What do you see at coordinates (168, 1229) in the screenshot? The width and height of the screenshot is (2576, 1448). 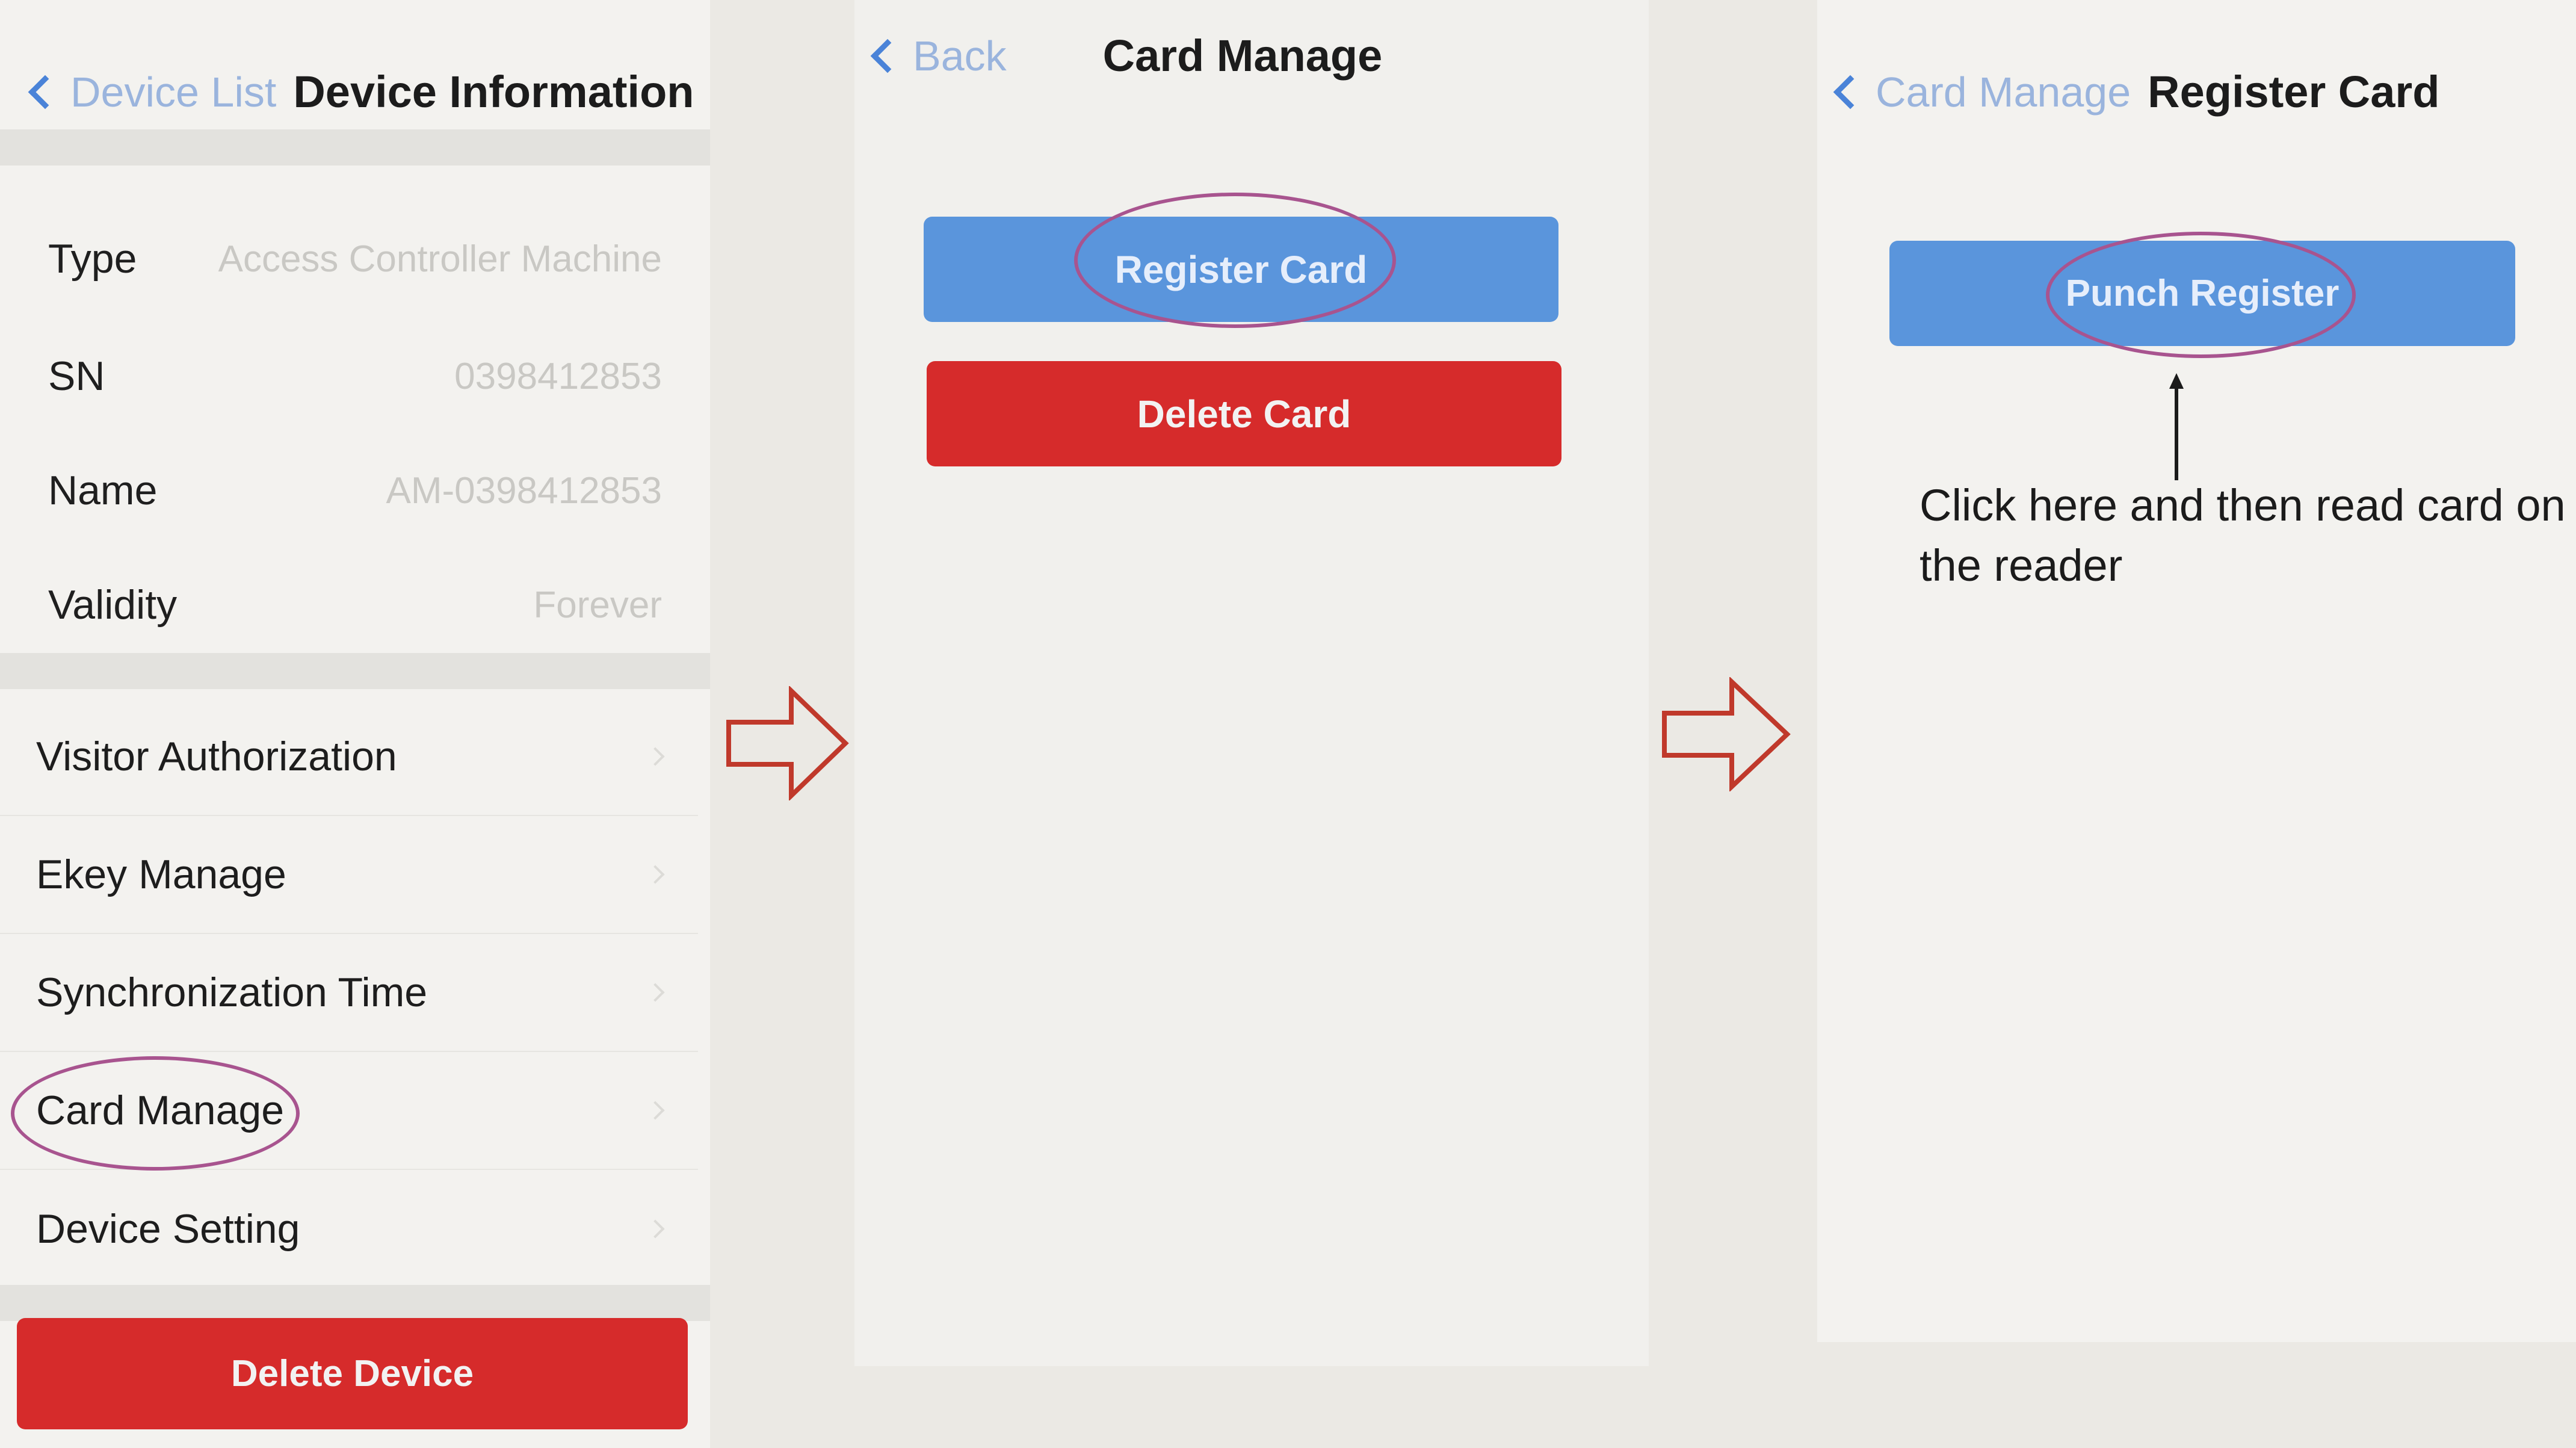 I see `menu-item-label: Device Setting` at bounding box center [168, 1229].